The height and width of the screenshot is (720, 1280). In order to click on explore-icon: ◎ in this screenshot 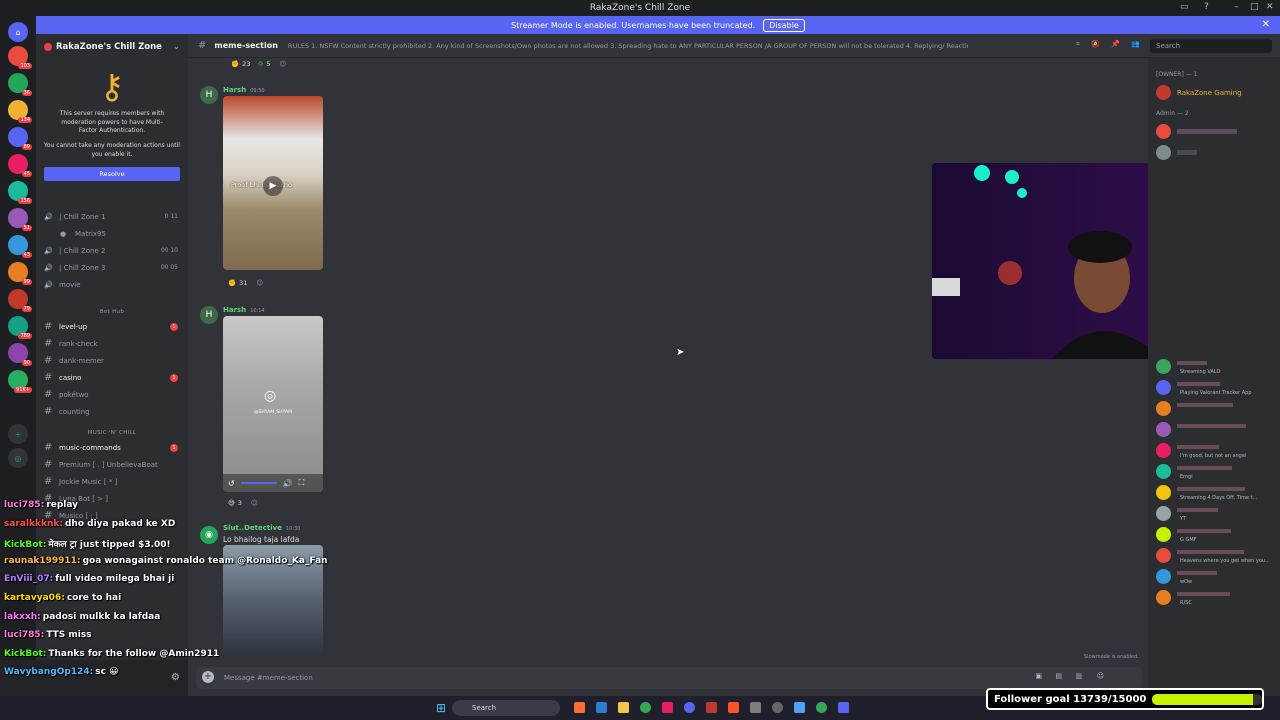, I will do `click(18, 458)`.